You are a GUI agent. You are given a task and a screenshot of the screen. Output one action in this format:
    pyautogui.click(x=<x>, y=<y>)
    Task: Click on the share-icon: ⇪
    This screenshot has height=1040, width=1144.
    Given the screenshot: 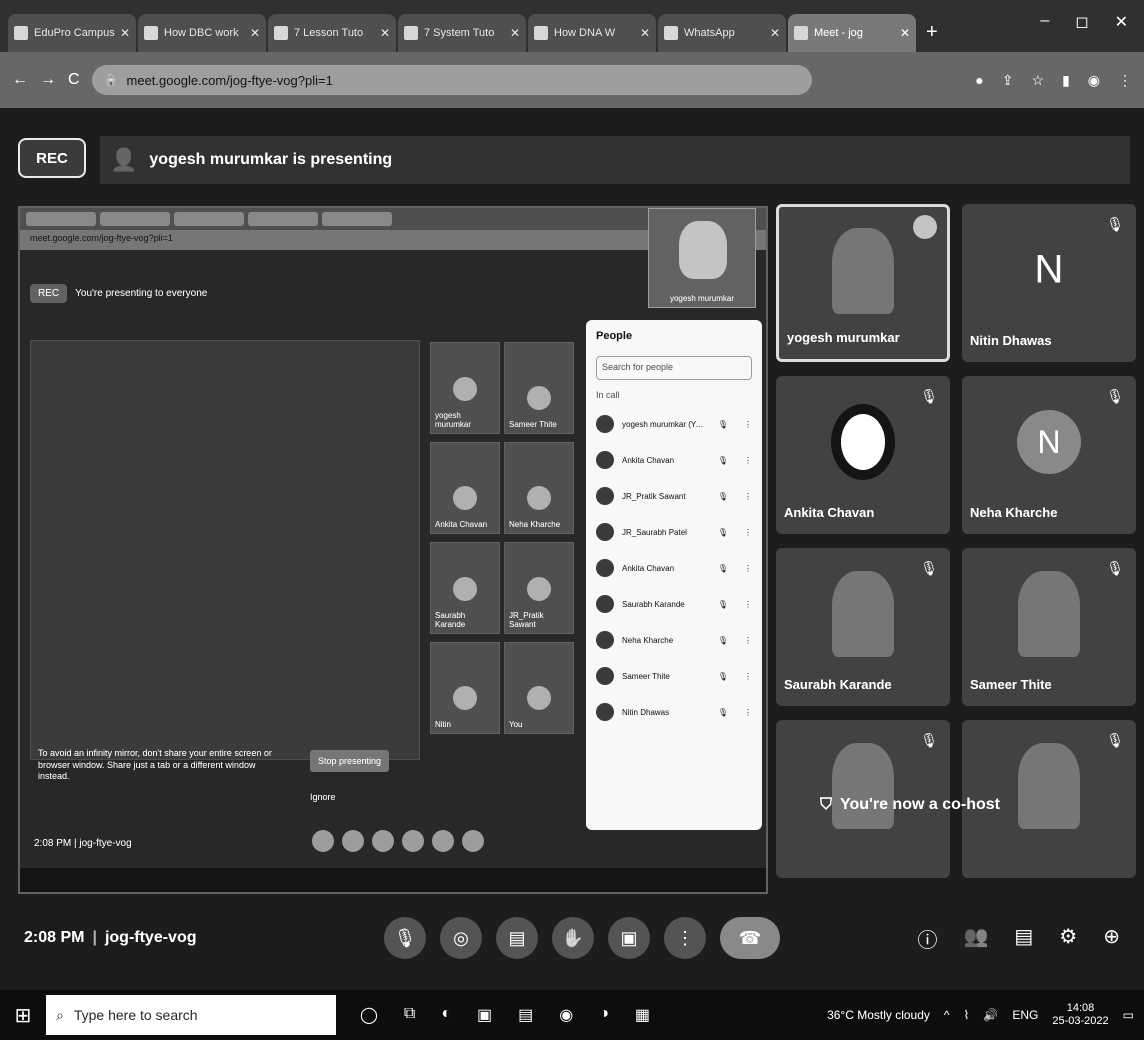 What is the action you would take?
    pyautogui.click(x=1008, y=80)
    